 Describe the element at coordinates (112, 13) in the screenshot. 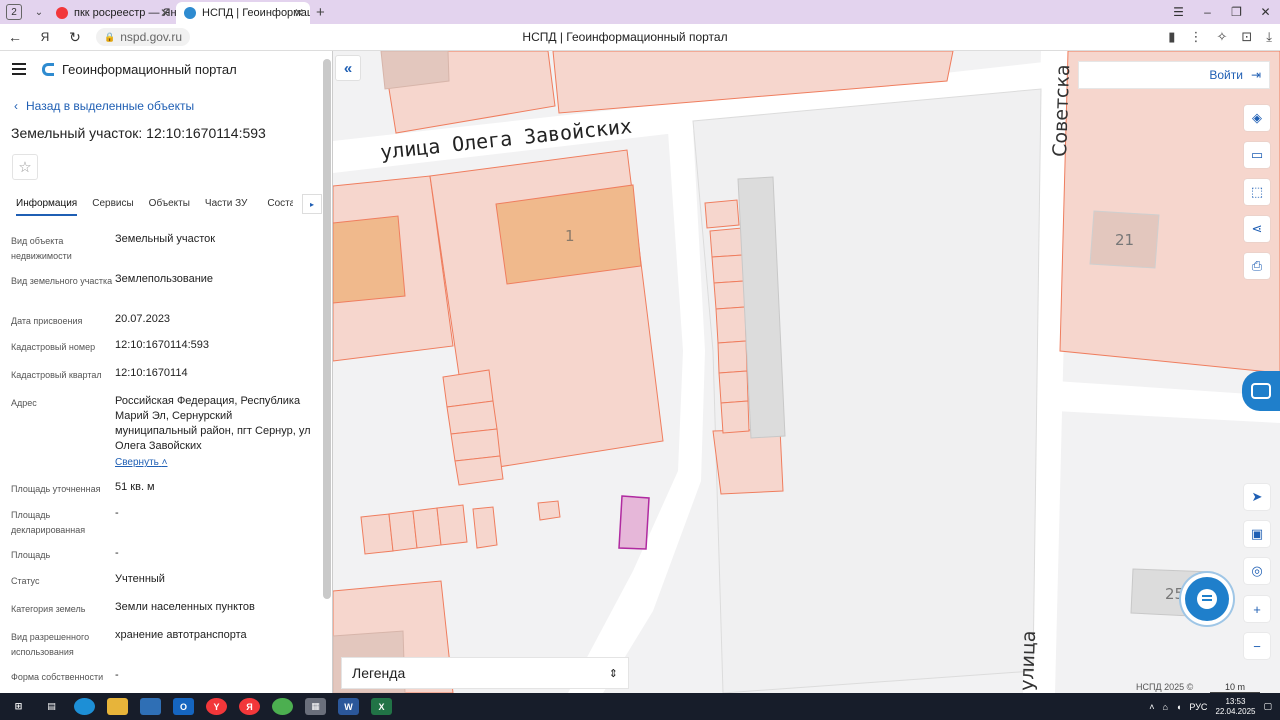

I see `tab-yandex: пкк росреестр — Яндекс ✕` at that location.